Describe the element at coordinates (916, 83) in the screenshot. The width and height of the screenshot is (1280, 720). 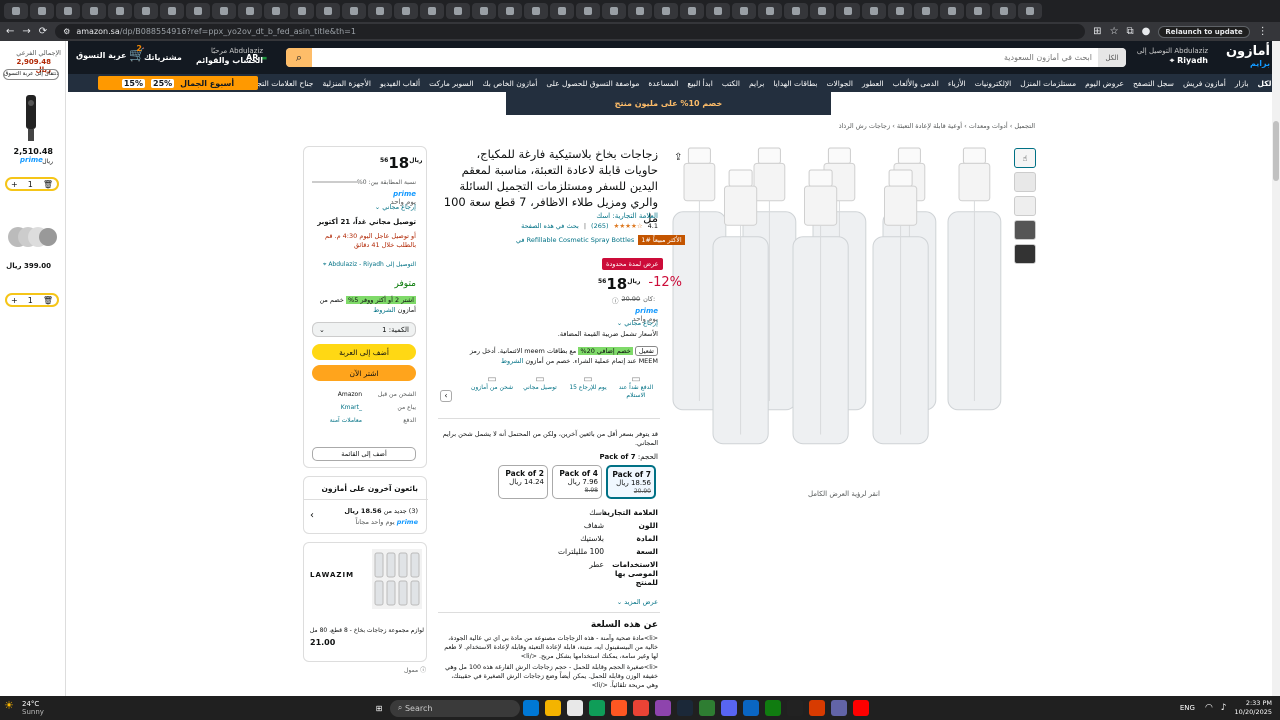
I see `nav-item: الدمى والألعاب` at that location.